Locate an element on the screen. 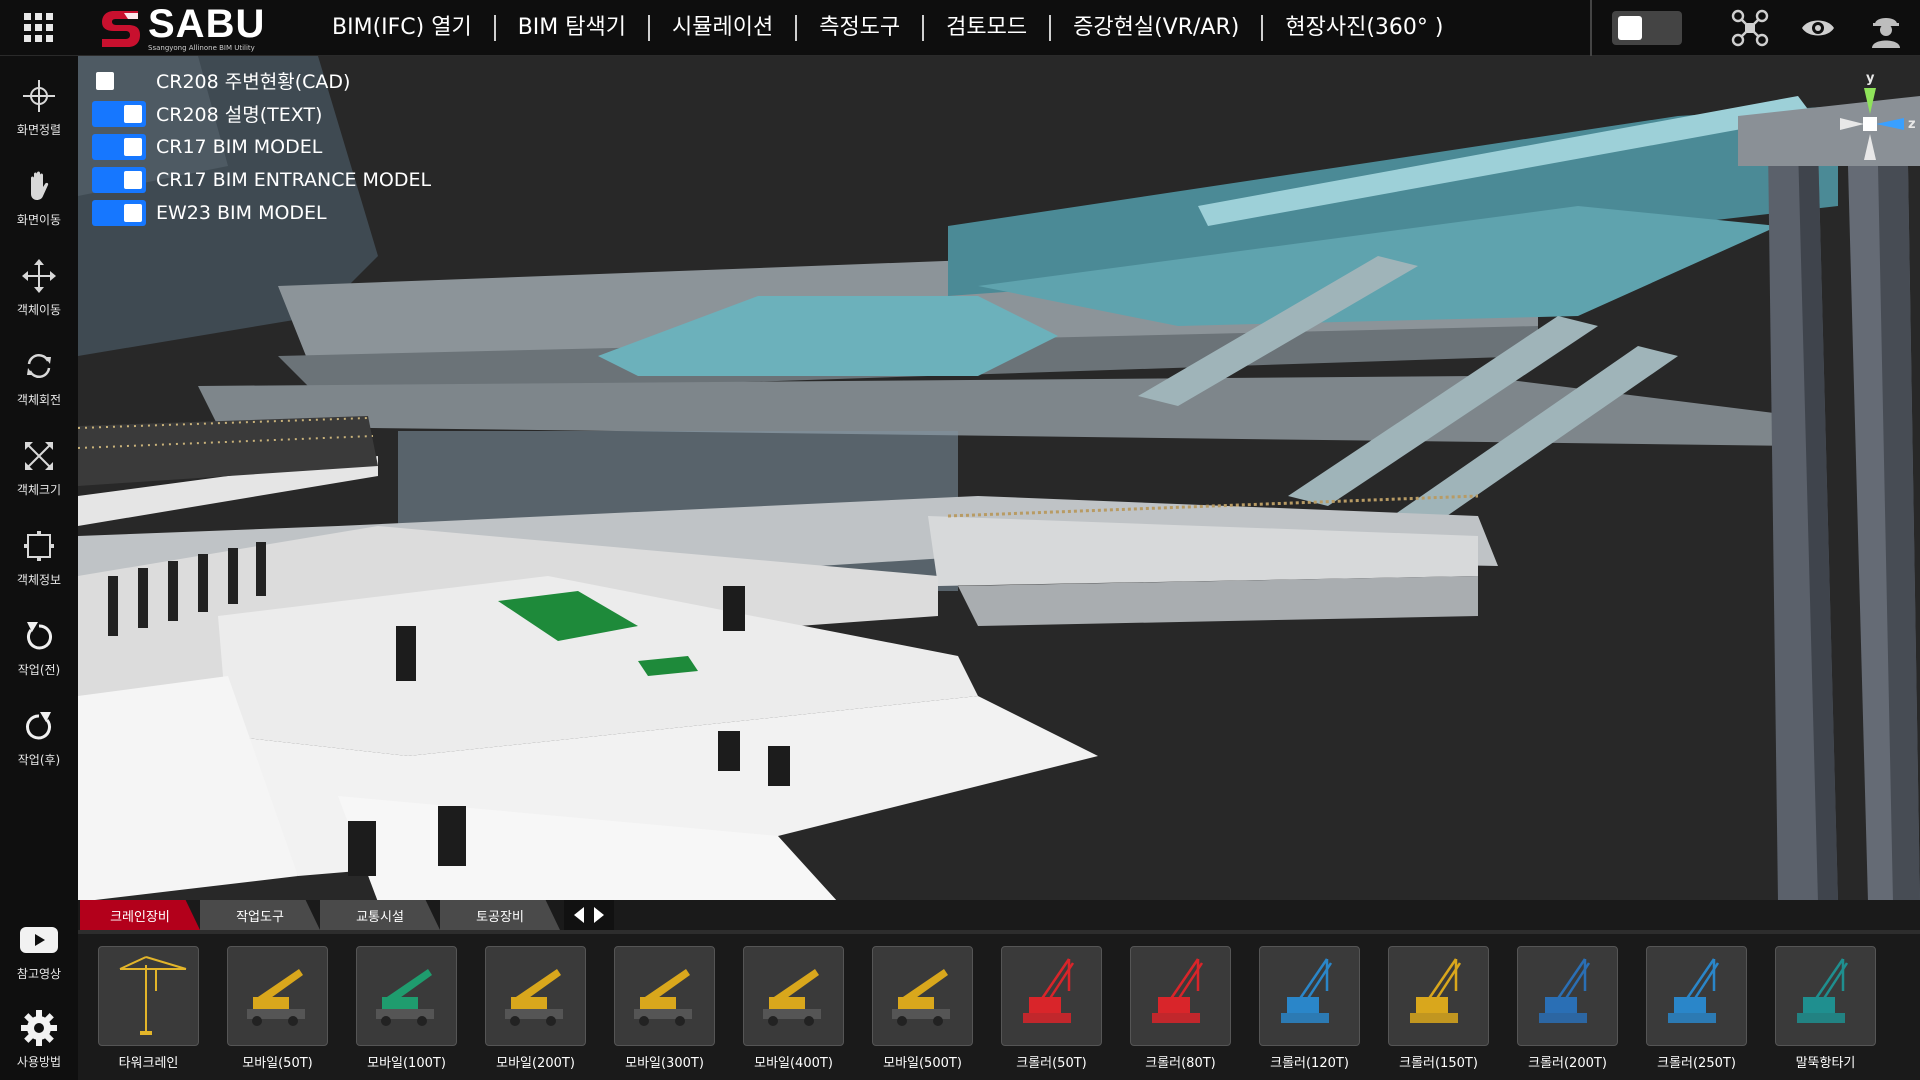  scale-object-button: 객체크기 is located at coordinates (39, 467).